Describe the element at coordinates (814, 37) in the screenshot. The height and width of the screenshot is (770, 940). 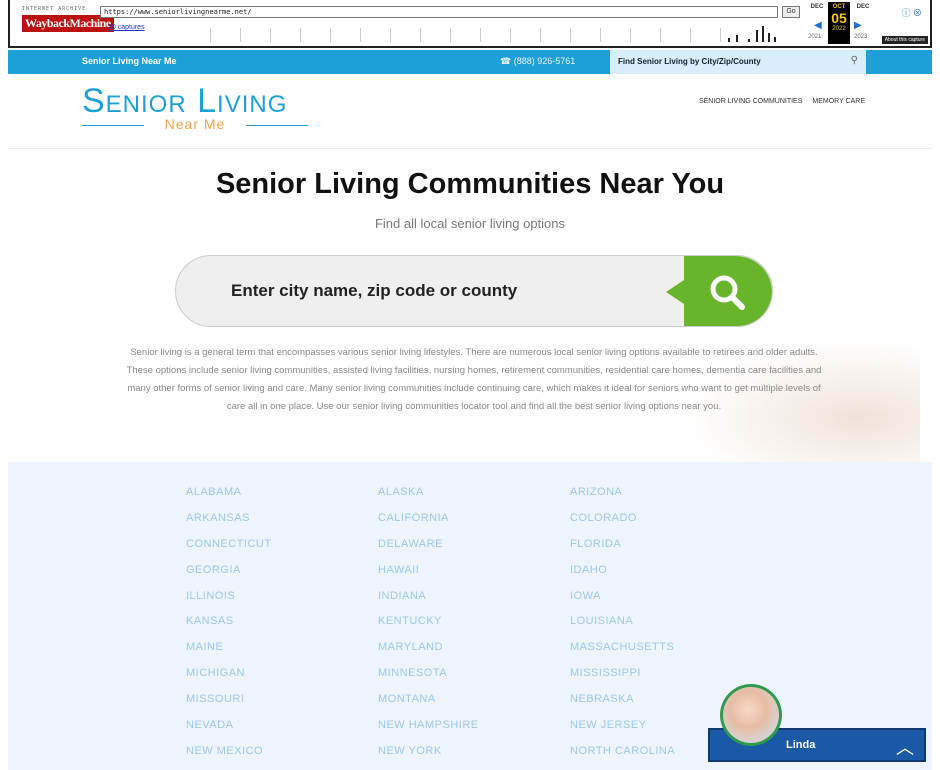
I see `wayback-prev-year: 2021` at that location.